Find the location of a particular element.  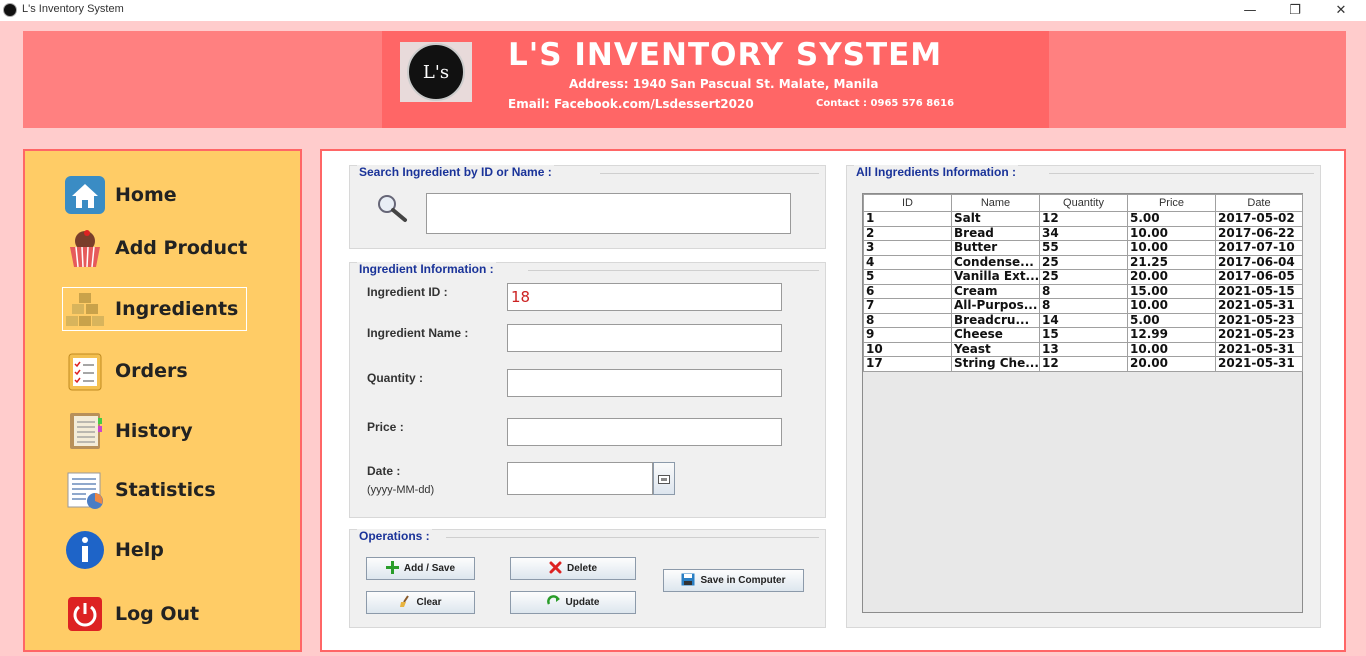

table-row: 3 Butter 55 10.00 2017-07-10 is located at coordinates (1083, 248).